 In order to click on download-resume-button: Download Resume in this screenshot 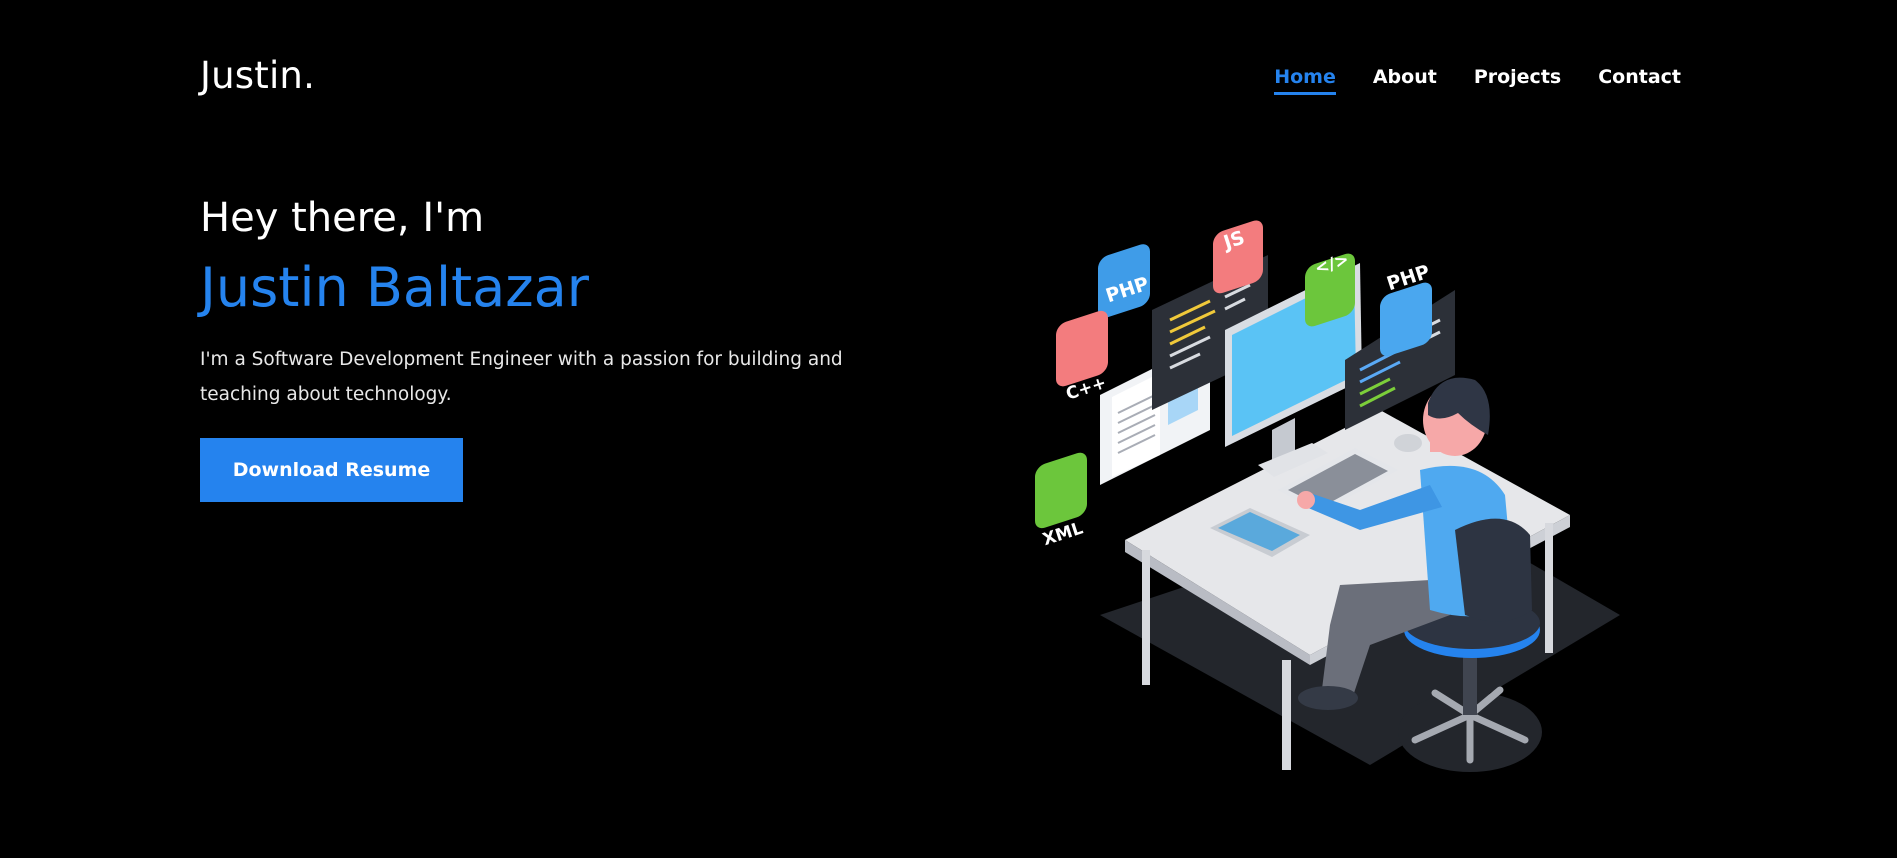, I will do `click(331, 470)`.